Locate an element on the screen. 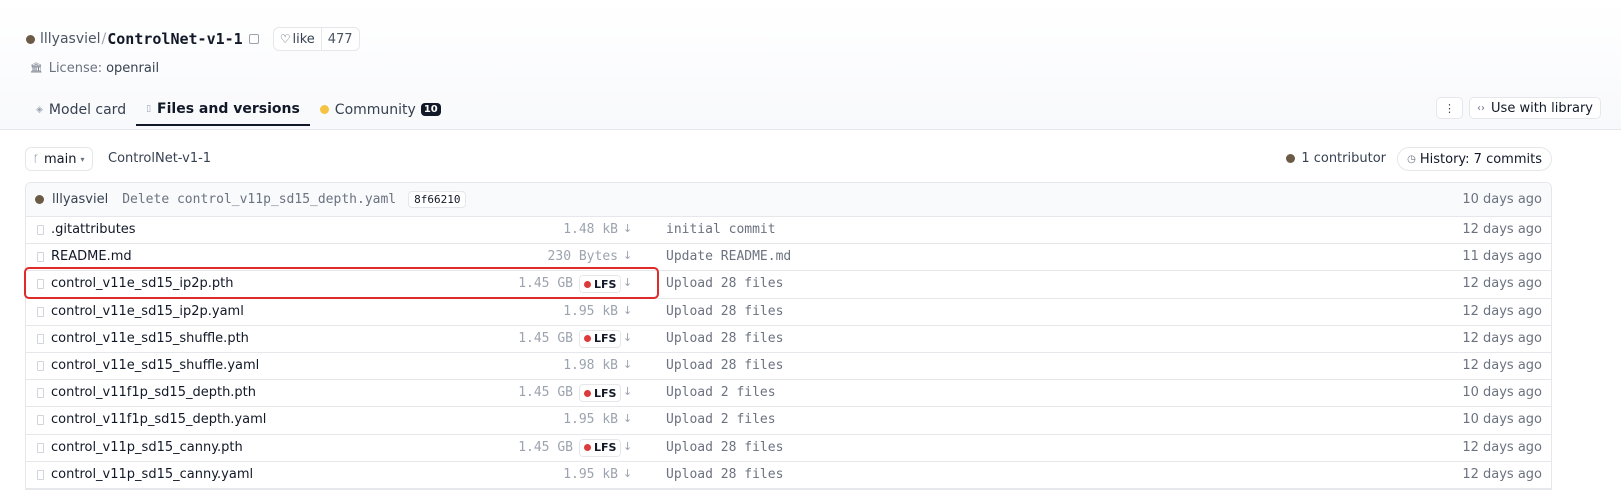  tab-label: Model card is located at coordinates (87, 109).